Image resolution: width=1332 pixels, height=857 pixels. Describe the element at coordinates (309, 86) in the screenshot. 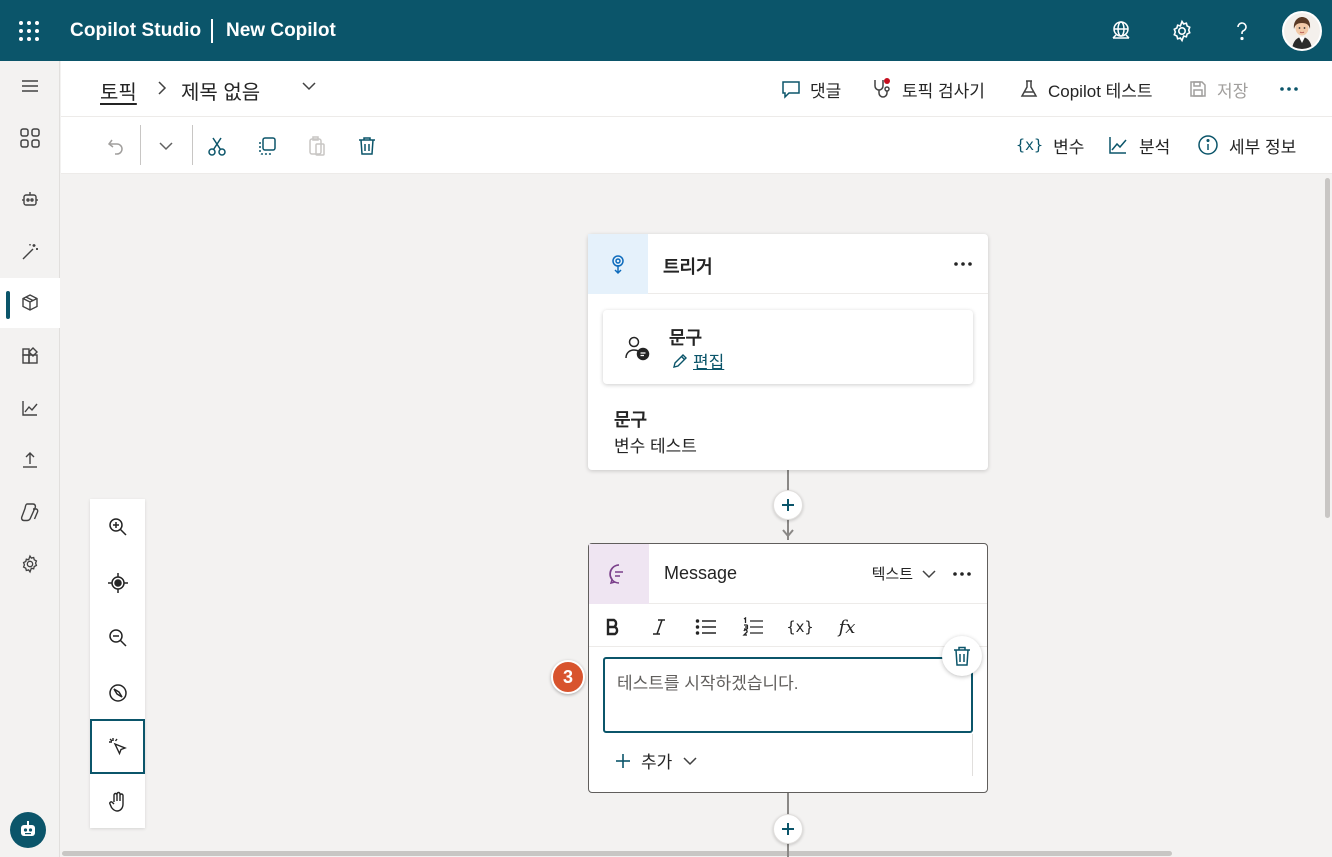

I see `title-chevron-down-icon` at that location.